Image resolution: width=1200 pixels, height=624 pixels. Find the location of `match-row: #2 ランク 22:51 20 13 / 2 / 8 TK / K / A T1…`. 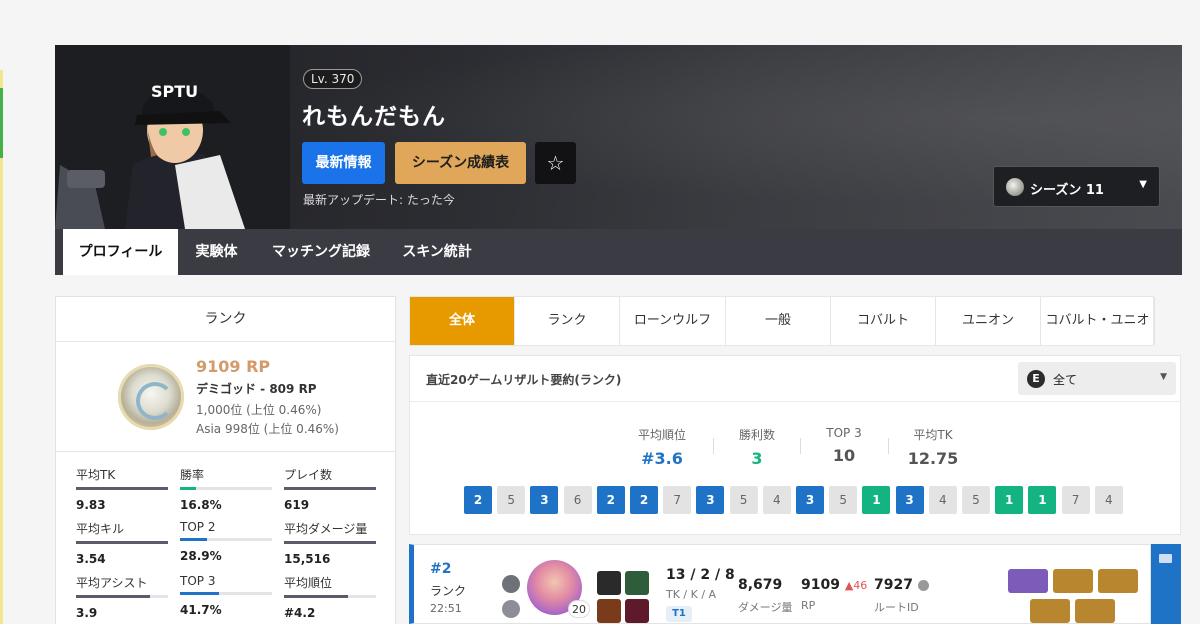

match-row: #2 ランク 22:51 20 13 / 2 / 8 TK / K / A T1… is located at coordinates (780, 584).